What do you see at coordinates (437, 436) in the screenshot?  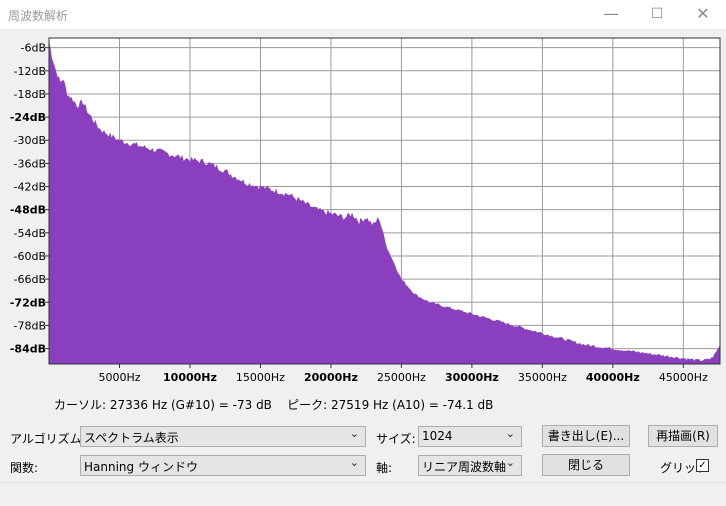 I see `size-value: 1024` at bounding box center [437, 436].